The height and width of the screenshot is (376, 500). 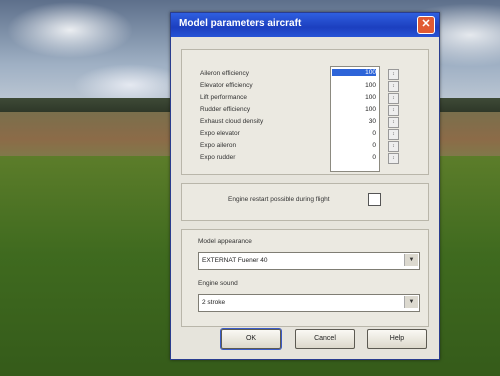 What do you see at coordinates (226, 85) in the screenshot?
I see `param-label-elevator-efficiency: Elevator efficiency` at bounding box center [226, 85].